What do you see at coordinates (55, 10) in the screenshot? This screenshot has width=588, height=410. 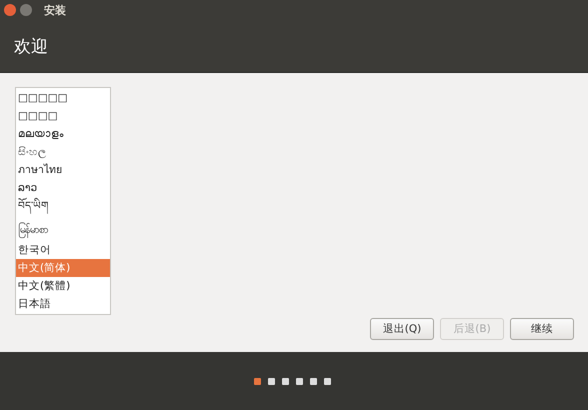 I see `window-title: 安装` at bounding box center [55, 10].